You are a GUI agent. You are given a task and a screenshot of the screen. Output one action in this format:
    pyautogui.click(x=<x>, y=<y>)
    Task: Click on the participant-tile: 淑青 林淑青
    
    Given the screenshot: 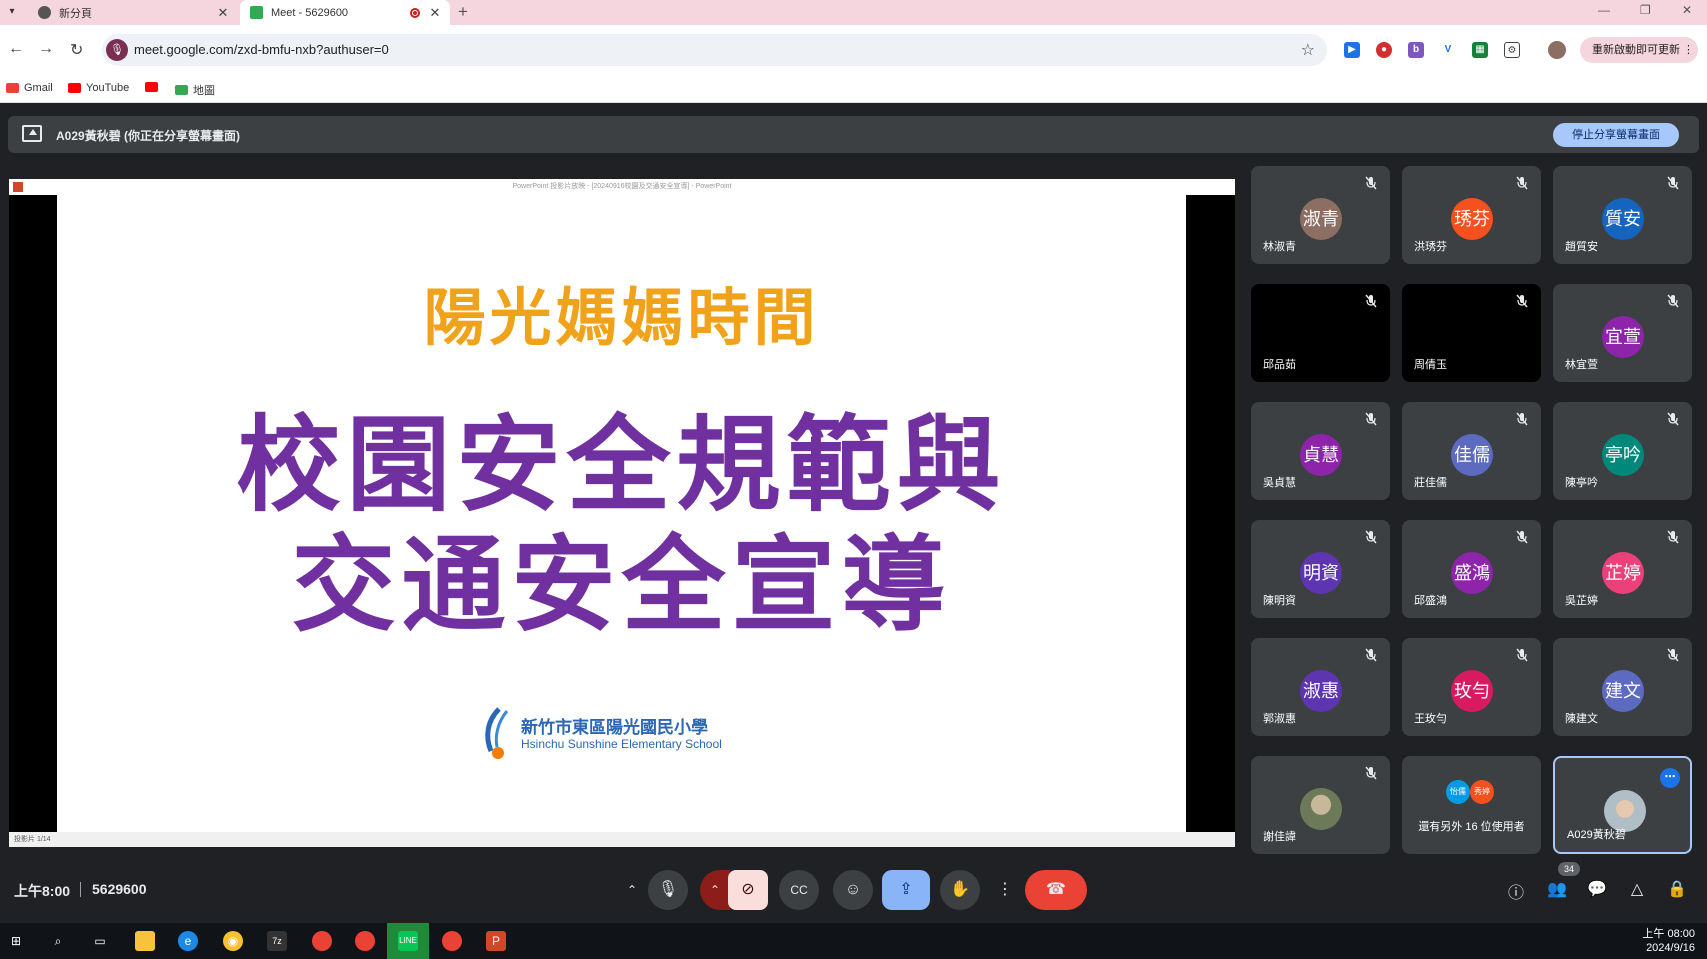 What is the action you would take?
    pyautogui.click(x=1320, y=215)
    